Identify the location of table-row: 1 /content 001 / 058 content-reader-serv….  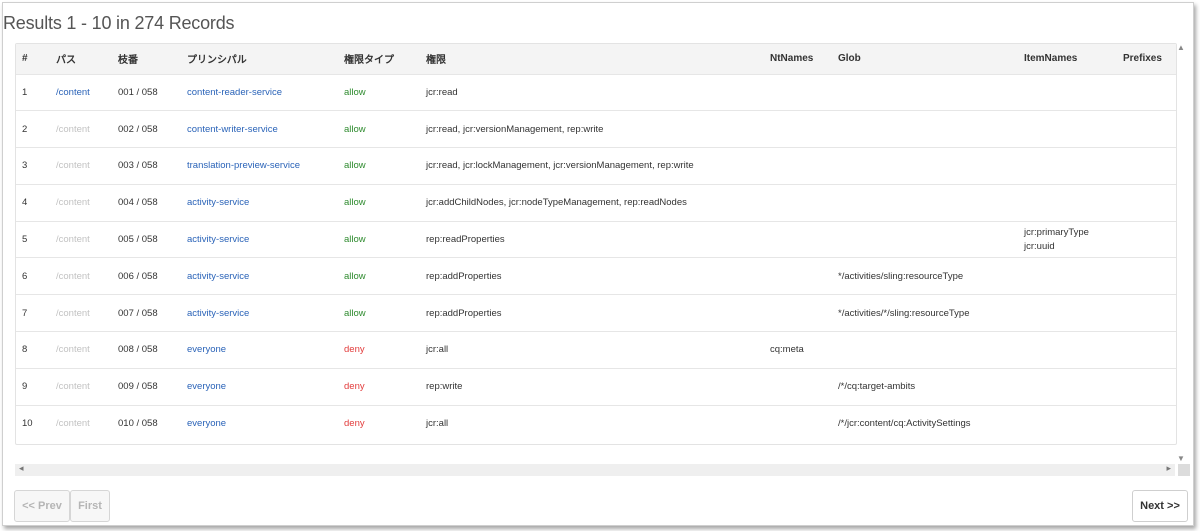
(596, 92).